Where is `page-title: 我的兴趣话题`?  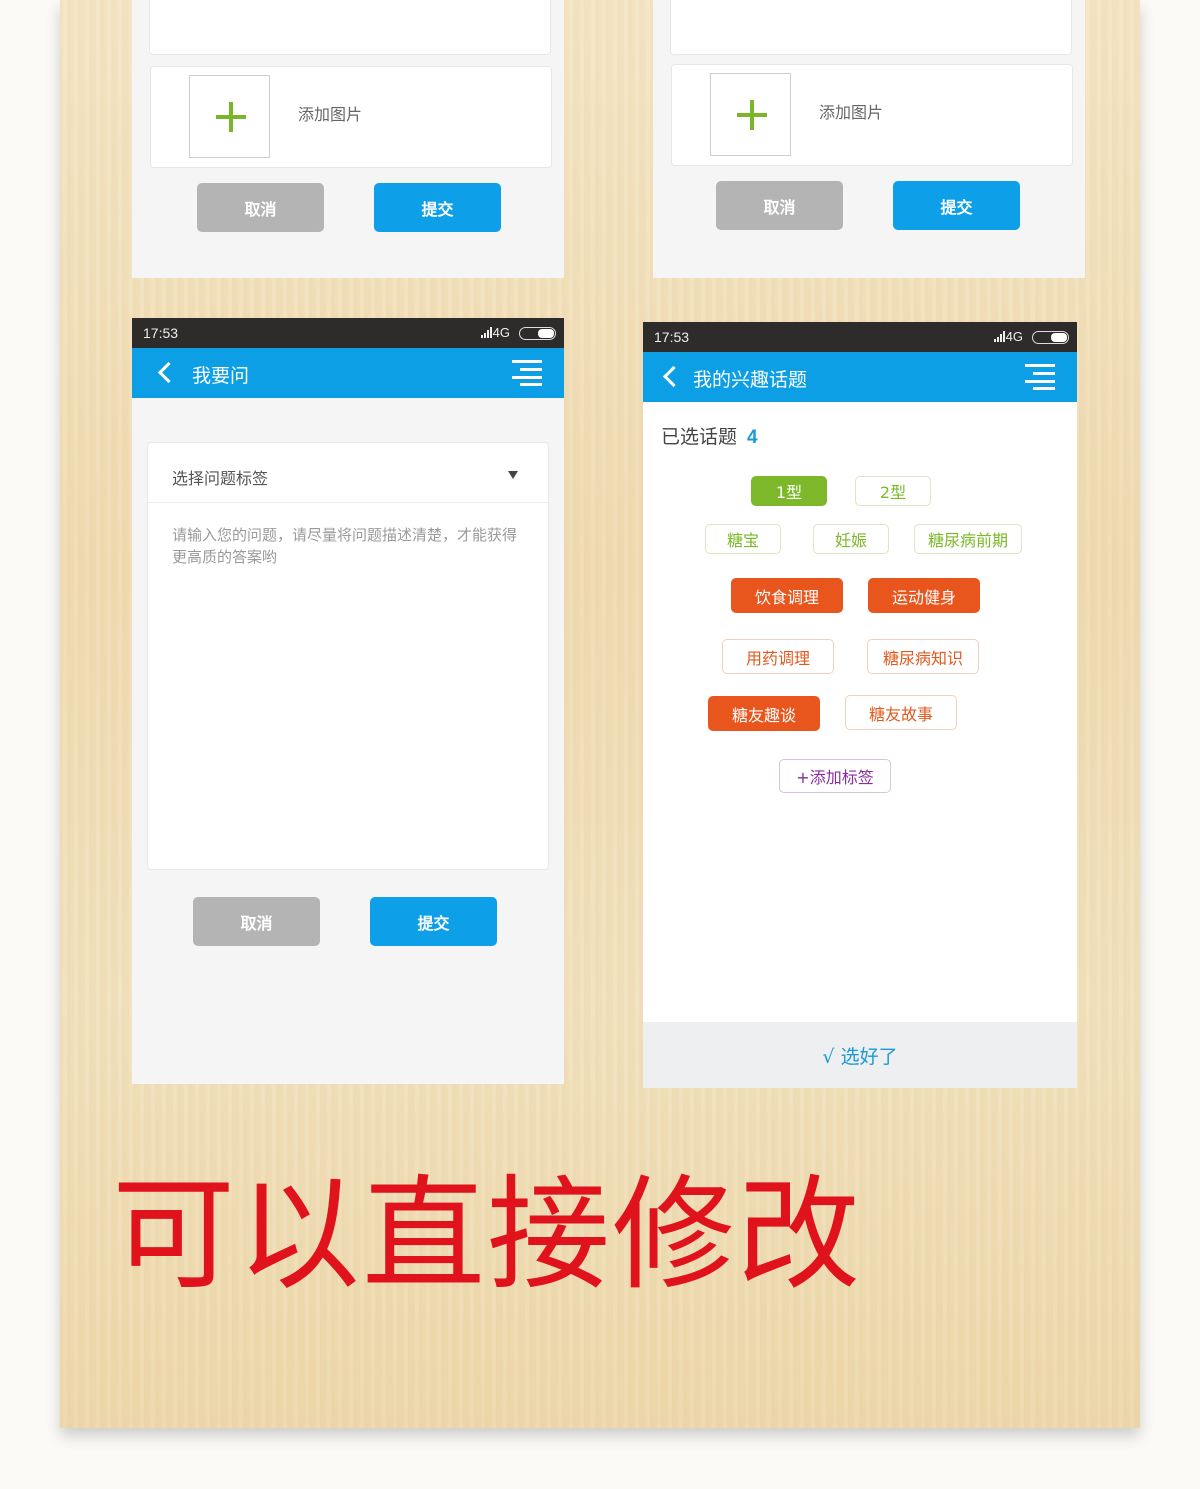 page-title: 我的兴趣话题 is located at coordinates (750, 380).